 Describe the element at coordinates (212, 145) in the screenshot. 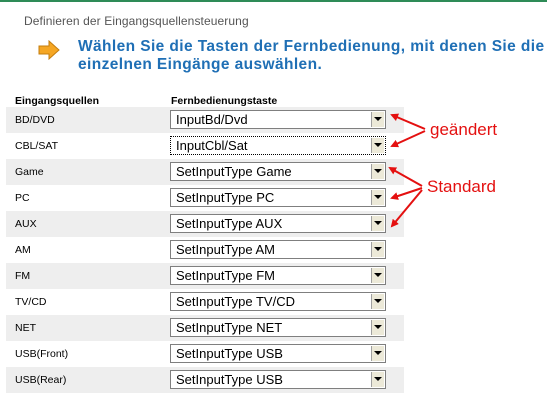

I see `select-value: InputCbl/Sat` at that location.